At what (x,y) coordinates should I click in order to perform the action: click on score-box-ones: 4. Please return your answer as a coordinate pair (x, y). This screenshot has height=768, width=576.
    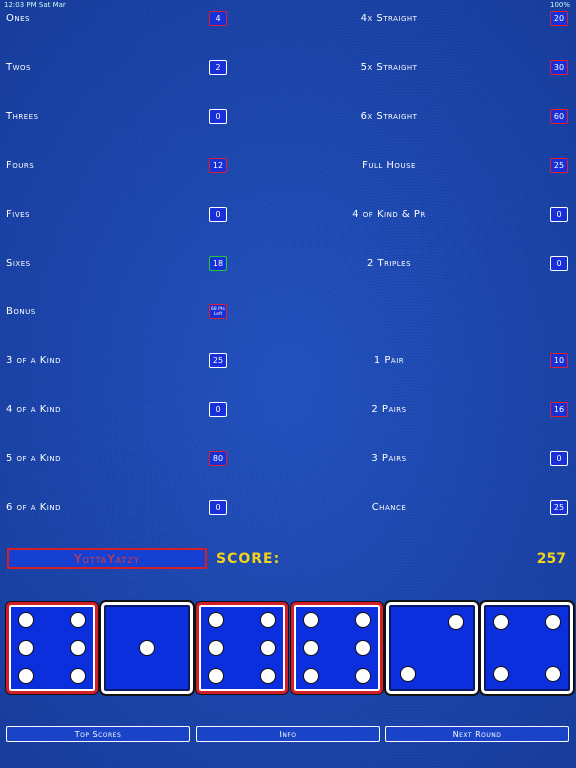
    Looking at the image, I should click on (218, 18).